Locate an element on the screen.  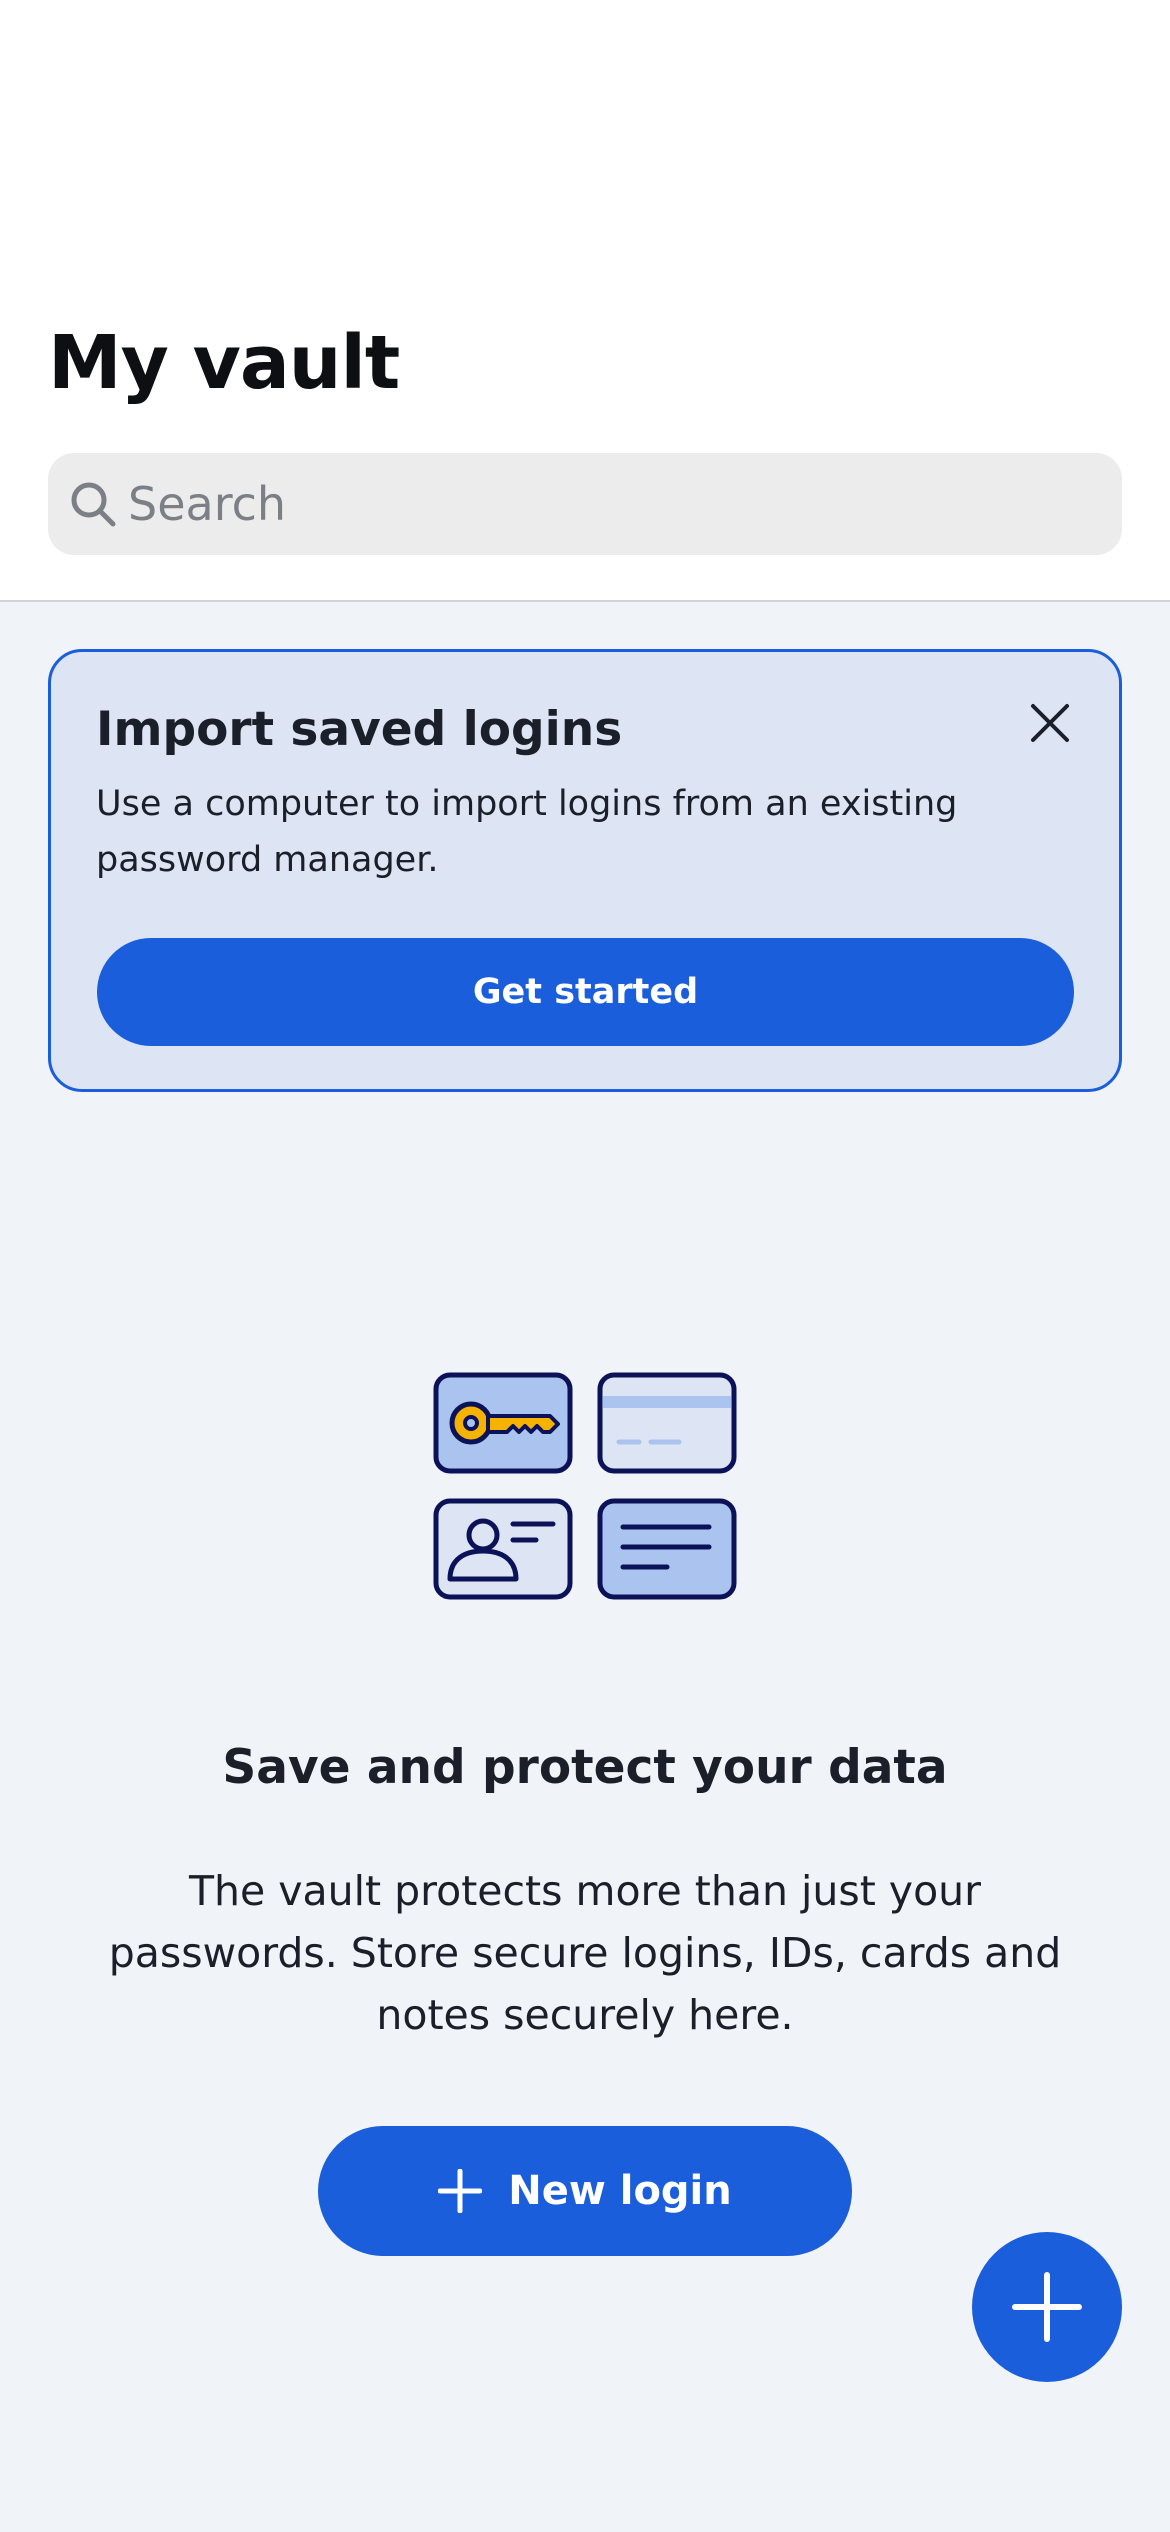
card-title: Import saved logins is located at coordinates (359, 729).